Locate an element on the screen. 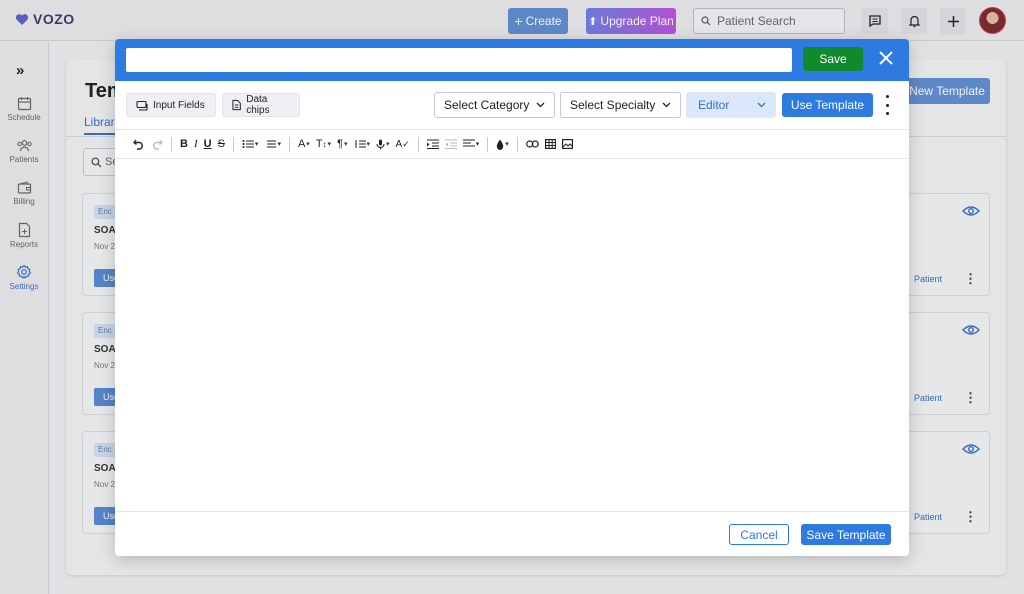  mode-select: Editor is located at coordinates (731, 105).